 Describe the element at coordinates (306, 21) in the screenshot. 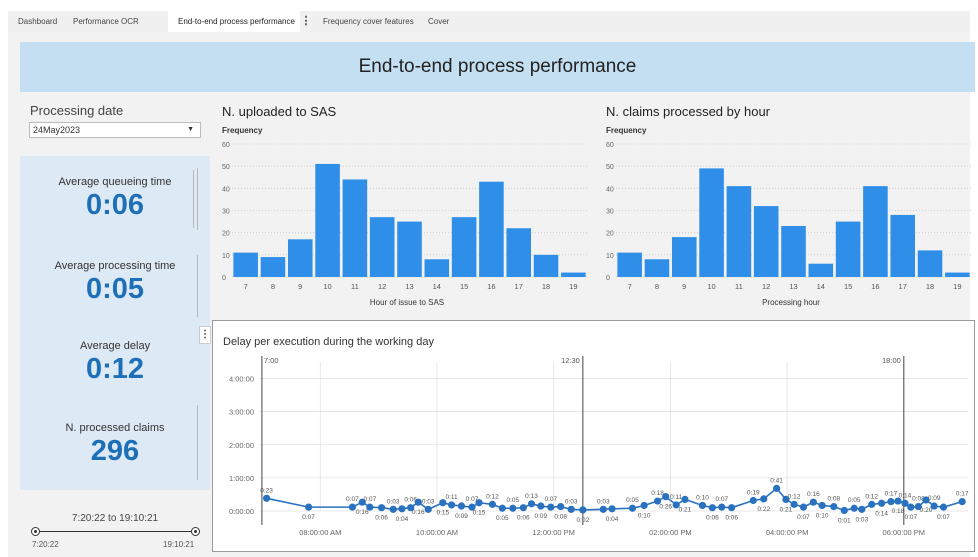

I see `tab-menu-icon: ⋮` at that location.